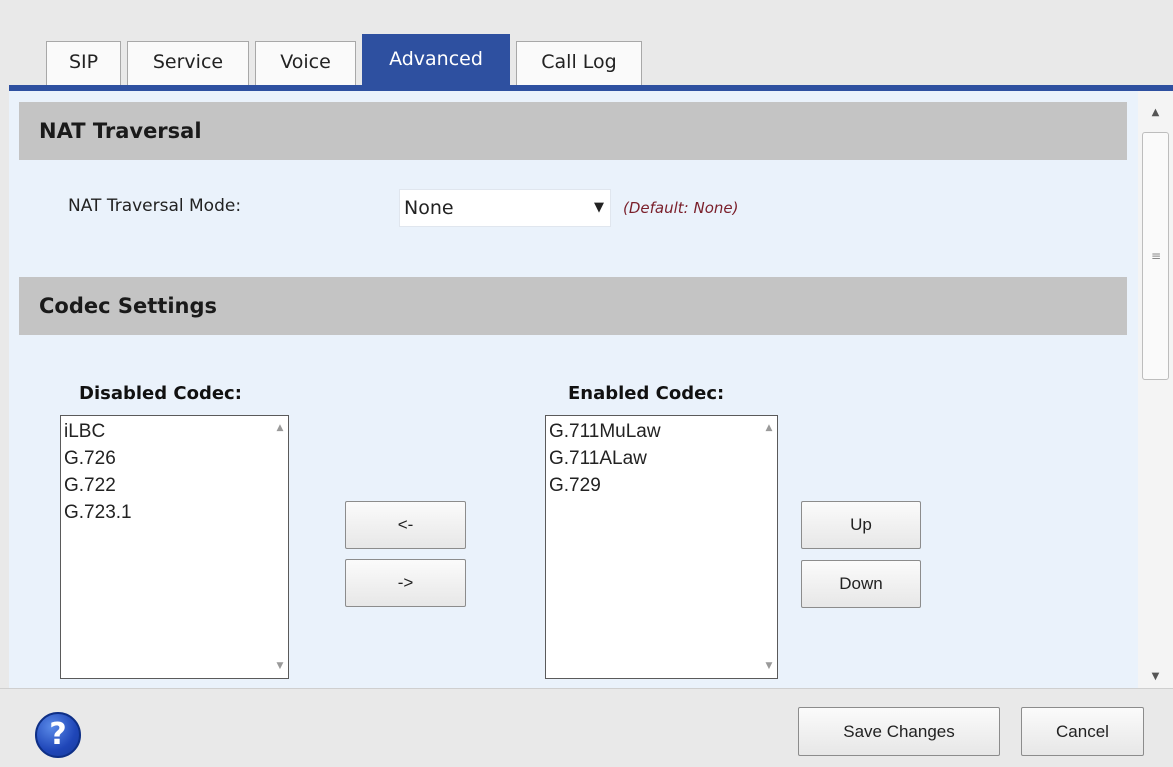 This screenshot has width=1173, height=767. Describe the element at coordinates (280, 547) in the screenshot. I see `disabled-list-scrollbar: ▲ ▼` at that location.